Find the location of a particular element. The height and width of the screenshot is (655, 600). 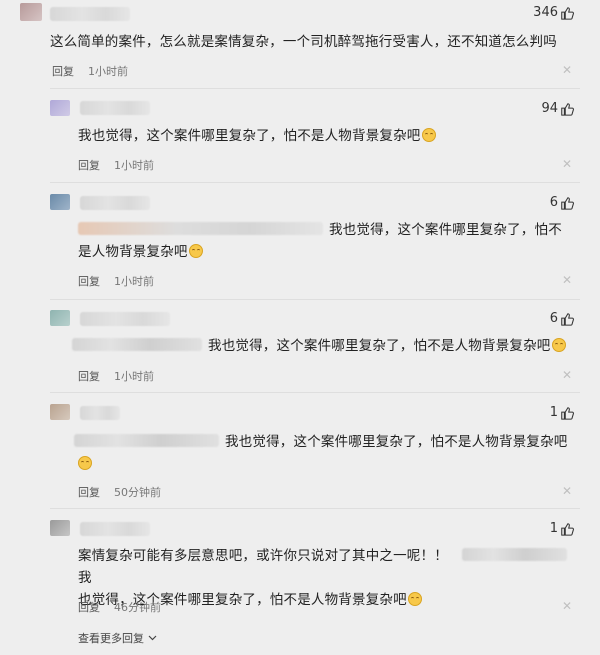

comment-meta: 回复 50分钟前 is located at coordinates (119, 492).